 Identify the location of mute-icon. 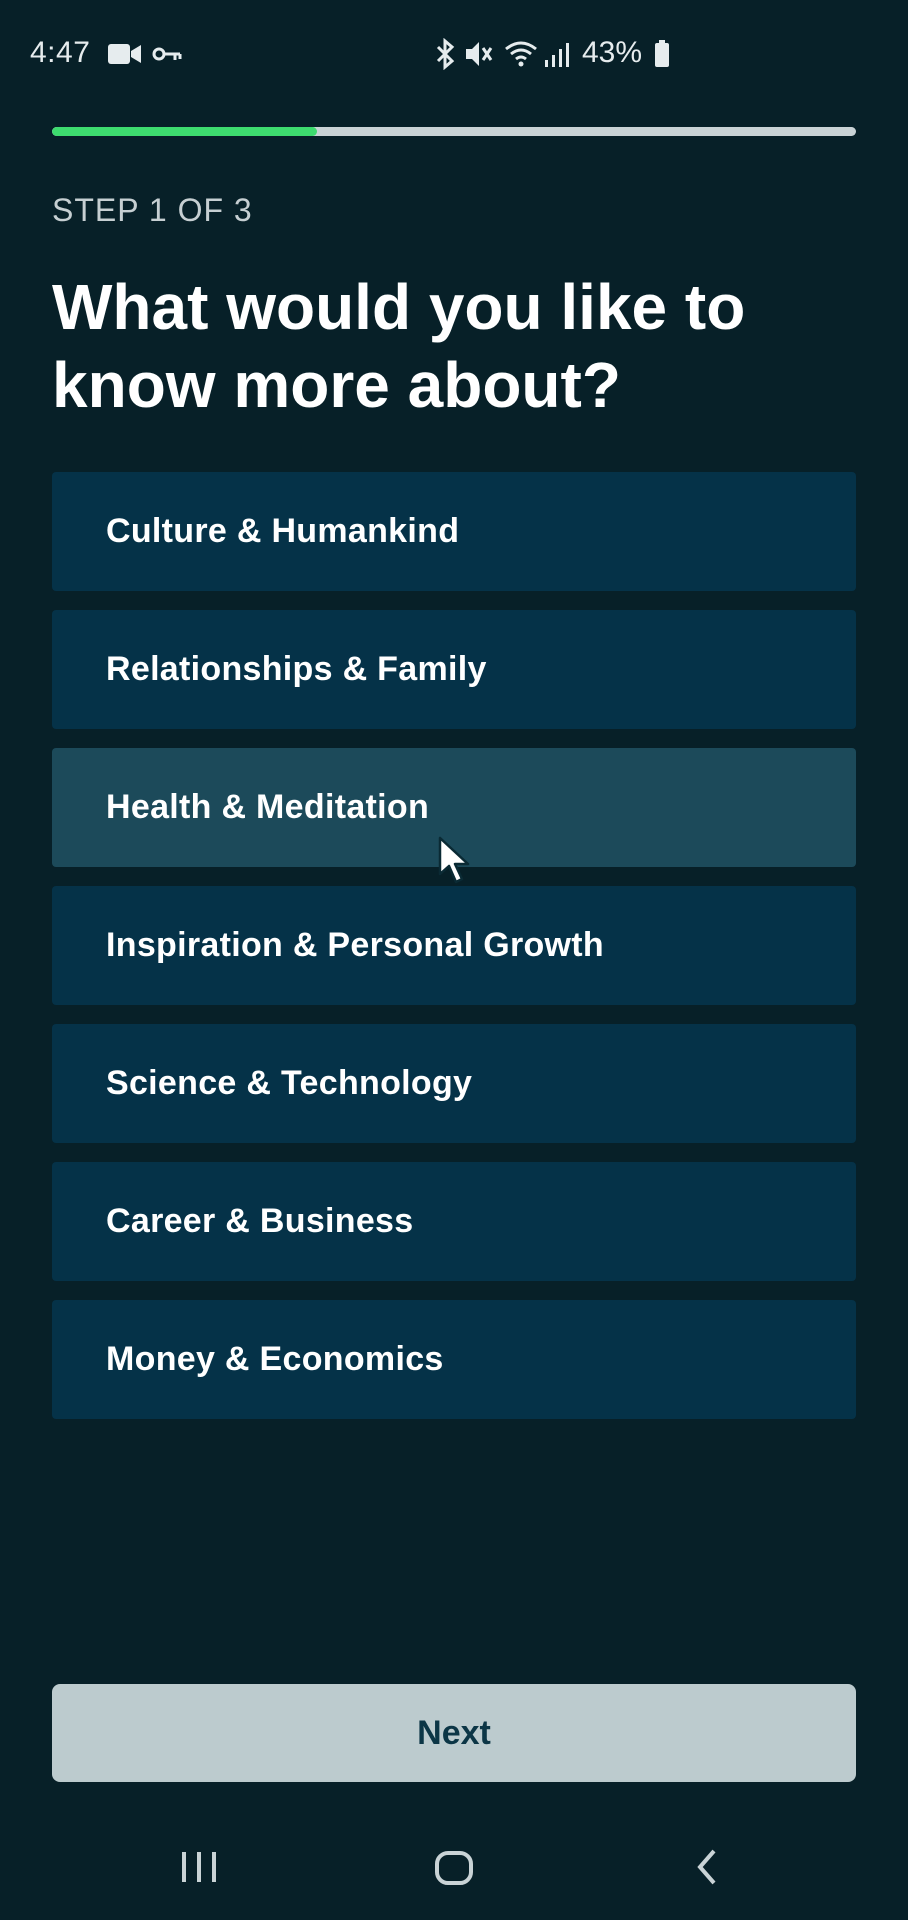
(479, 56).